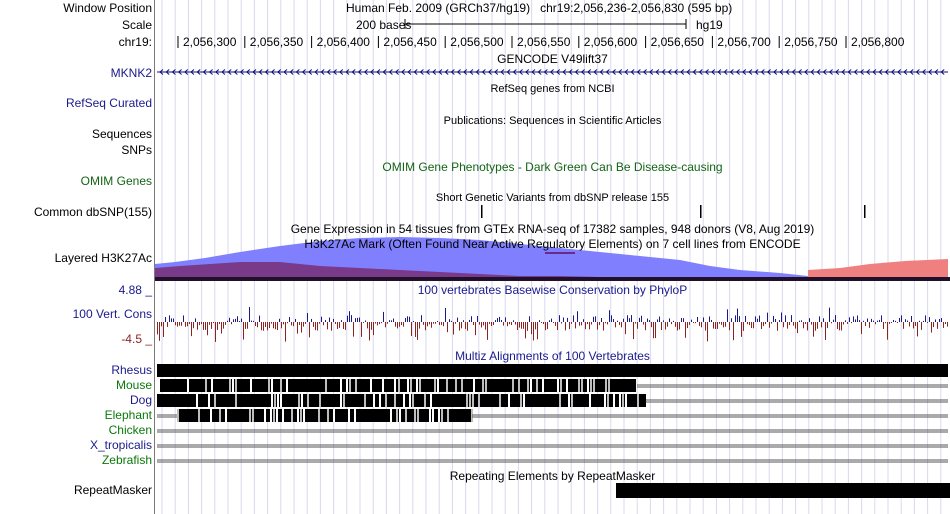 This screenshot has height=514, width=950. I want to click on species-label-zebrafish: Zebrafish, so click(76, 460).